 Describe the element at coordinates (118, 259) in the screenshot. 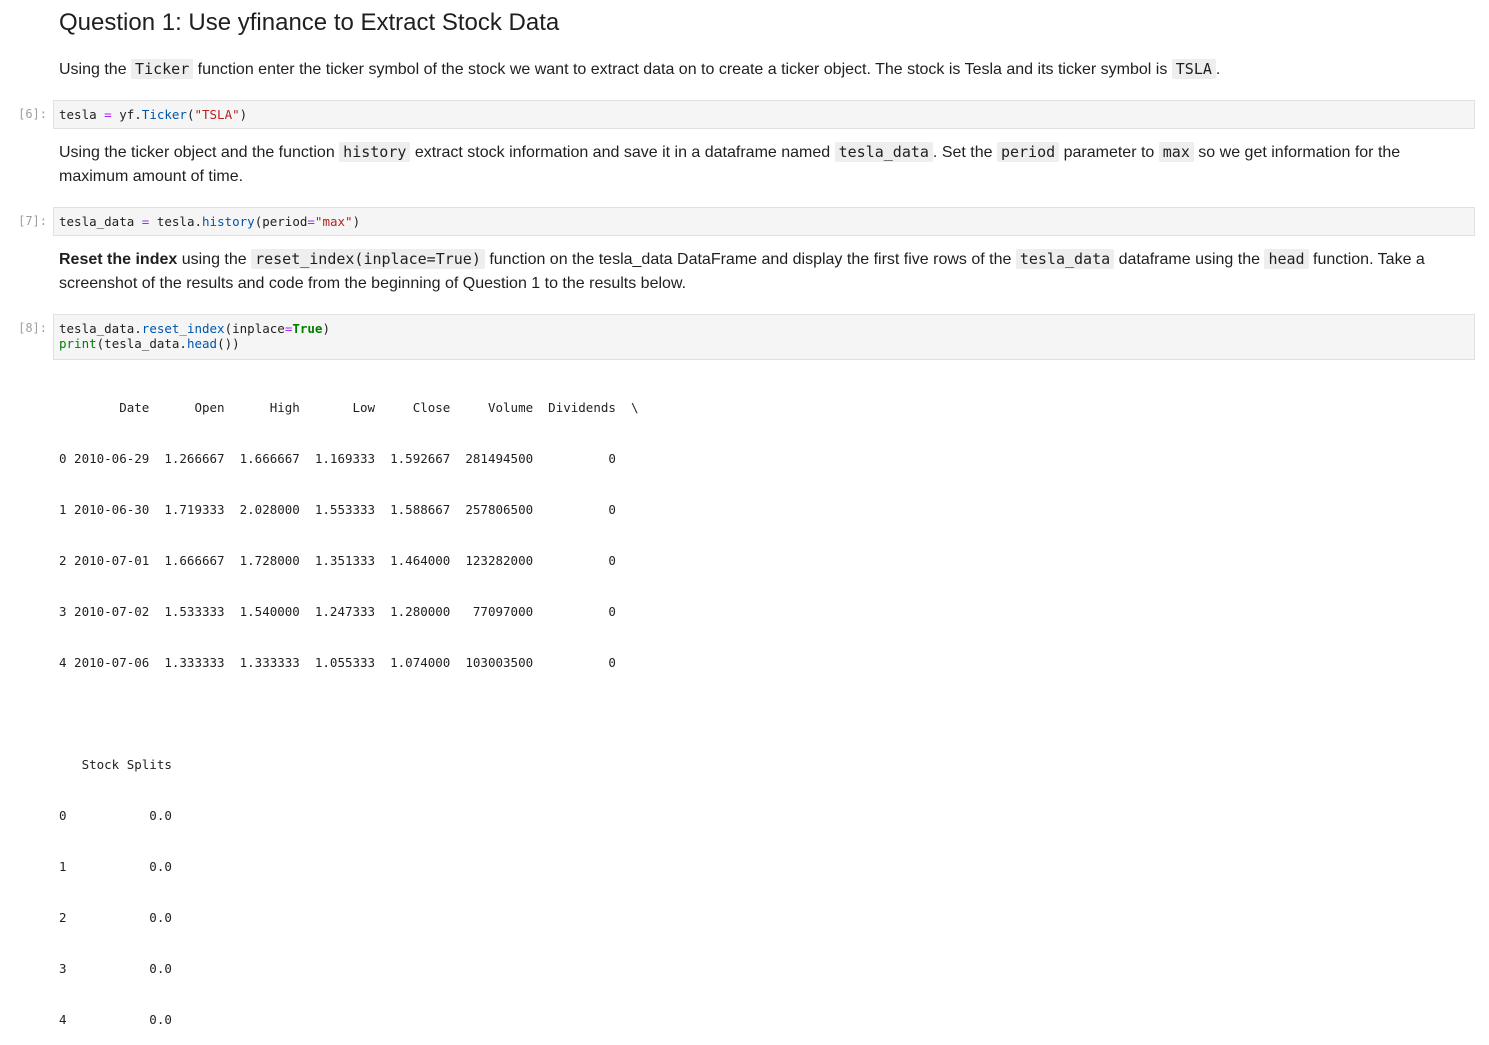

I see `bold-text: Reset the index` at that location.